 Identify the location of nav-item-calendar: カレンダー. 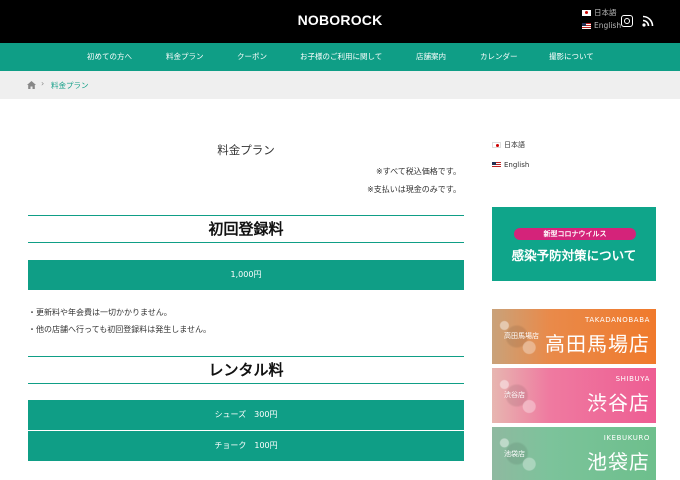
(499, 57).